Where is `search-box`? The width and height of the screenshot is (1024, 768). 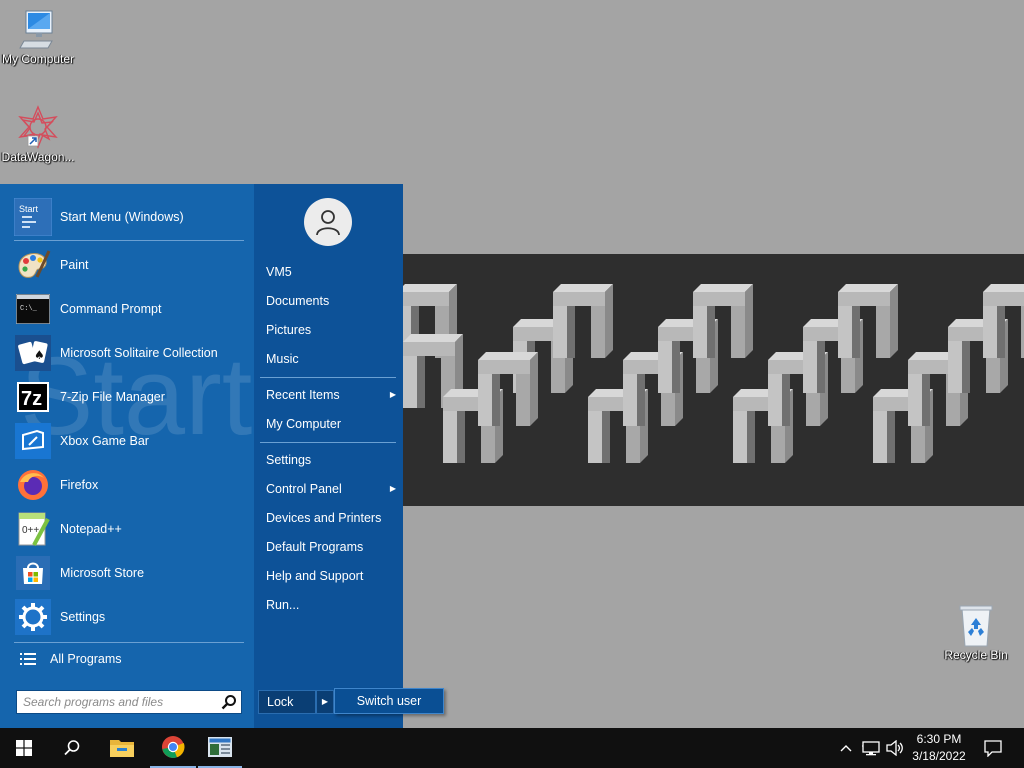 search-box is located at coordinates (129, 702).